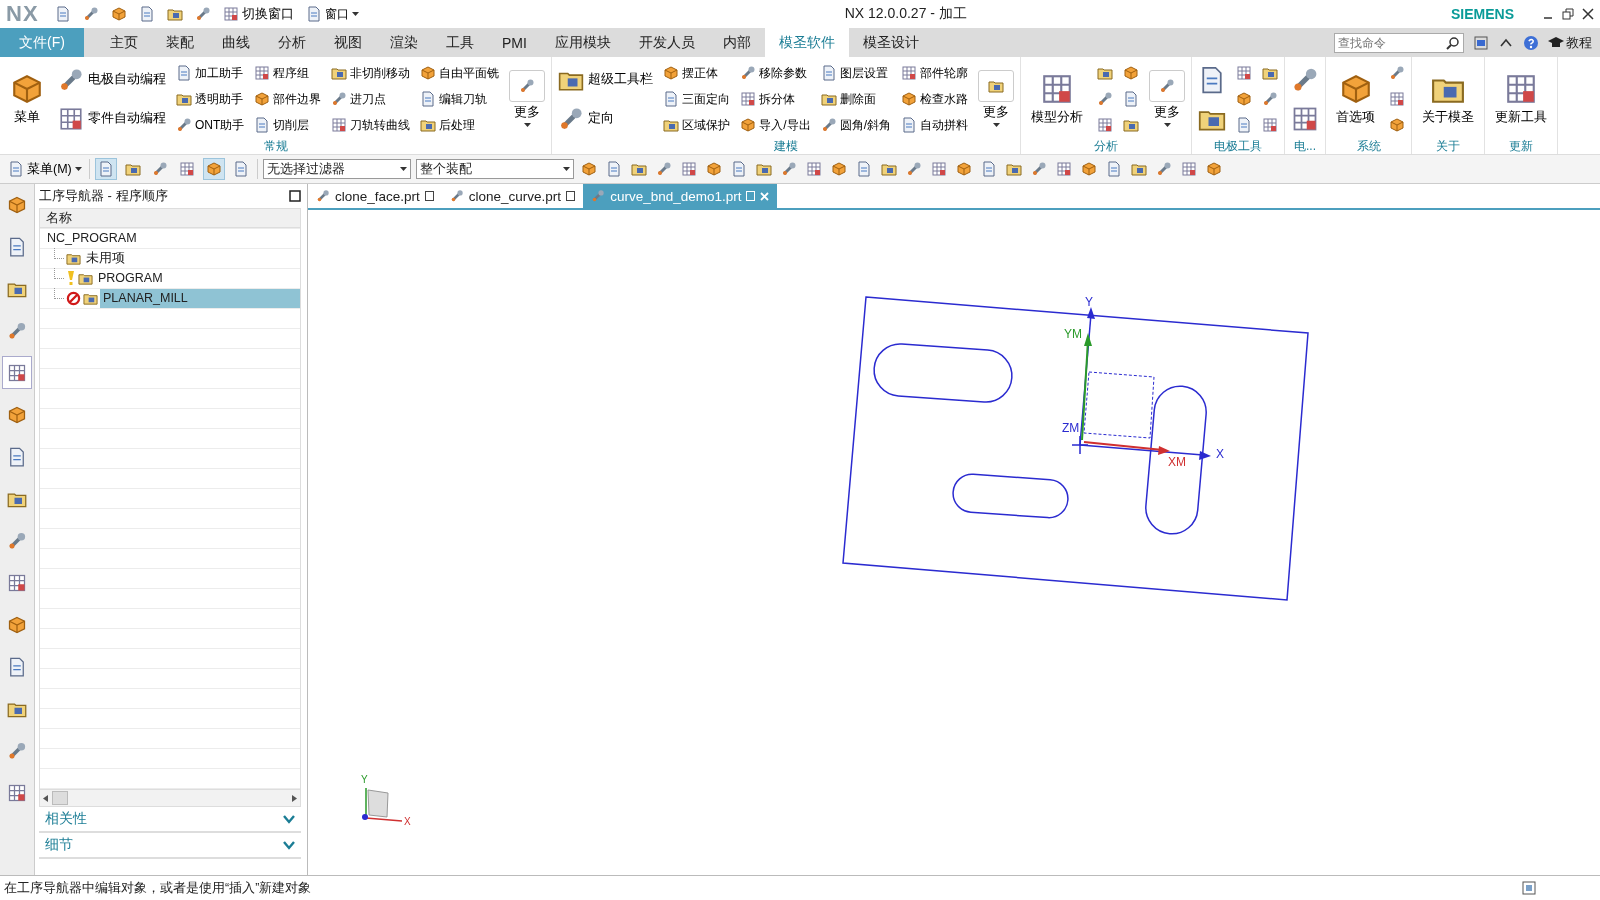  I want to click on ribbon-button: 透明助手, so click(210, 99).